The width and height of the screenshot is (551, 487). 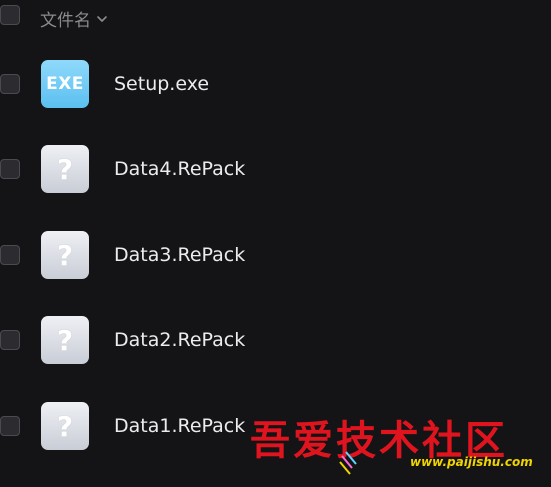 I want to click on chevron-down-icon, so click(x=102, y=18).